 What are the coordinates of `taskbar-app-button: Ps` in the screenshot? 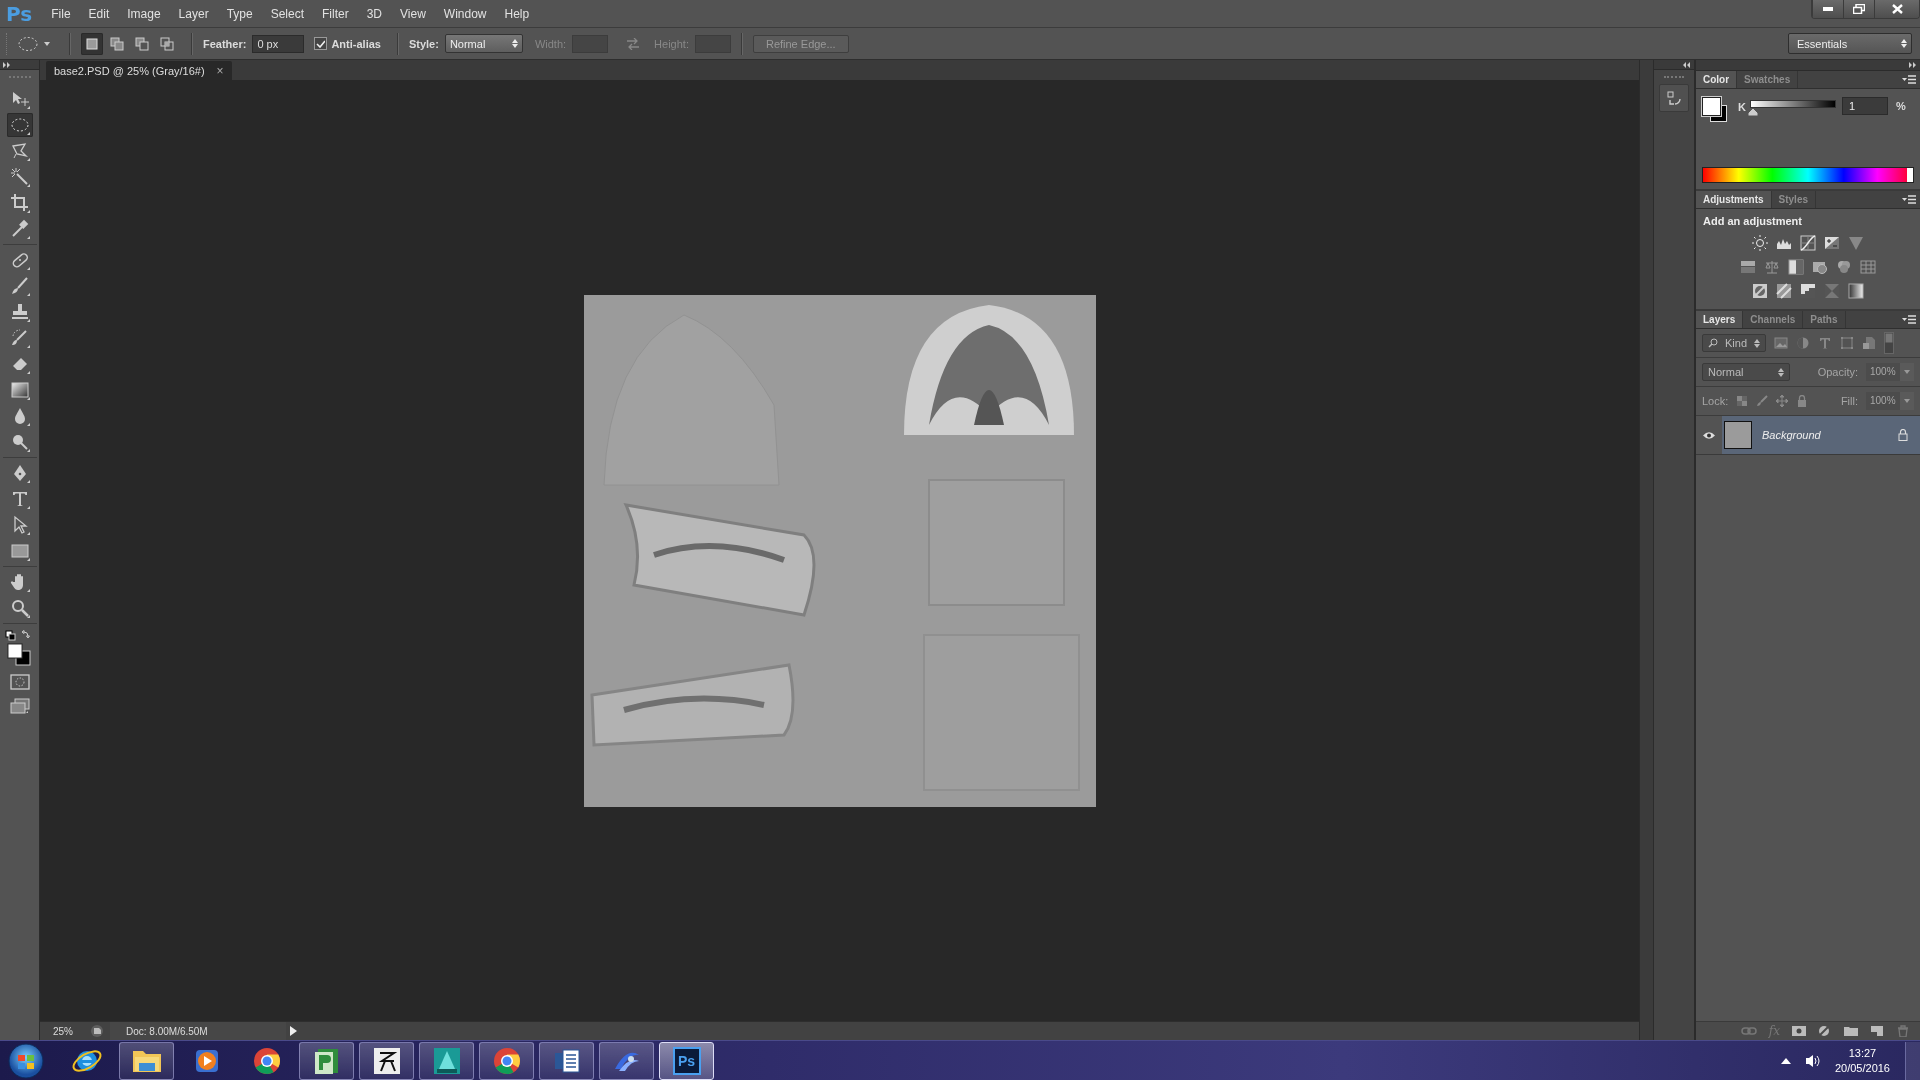 It's located at (686, 1060).